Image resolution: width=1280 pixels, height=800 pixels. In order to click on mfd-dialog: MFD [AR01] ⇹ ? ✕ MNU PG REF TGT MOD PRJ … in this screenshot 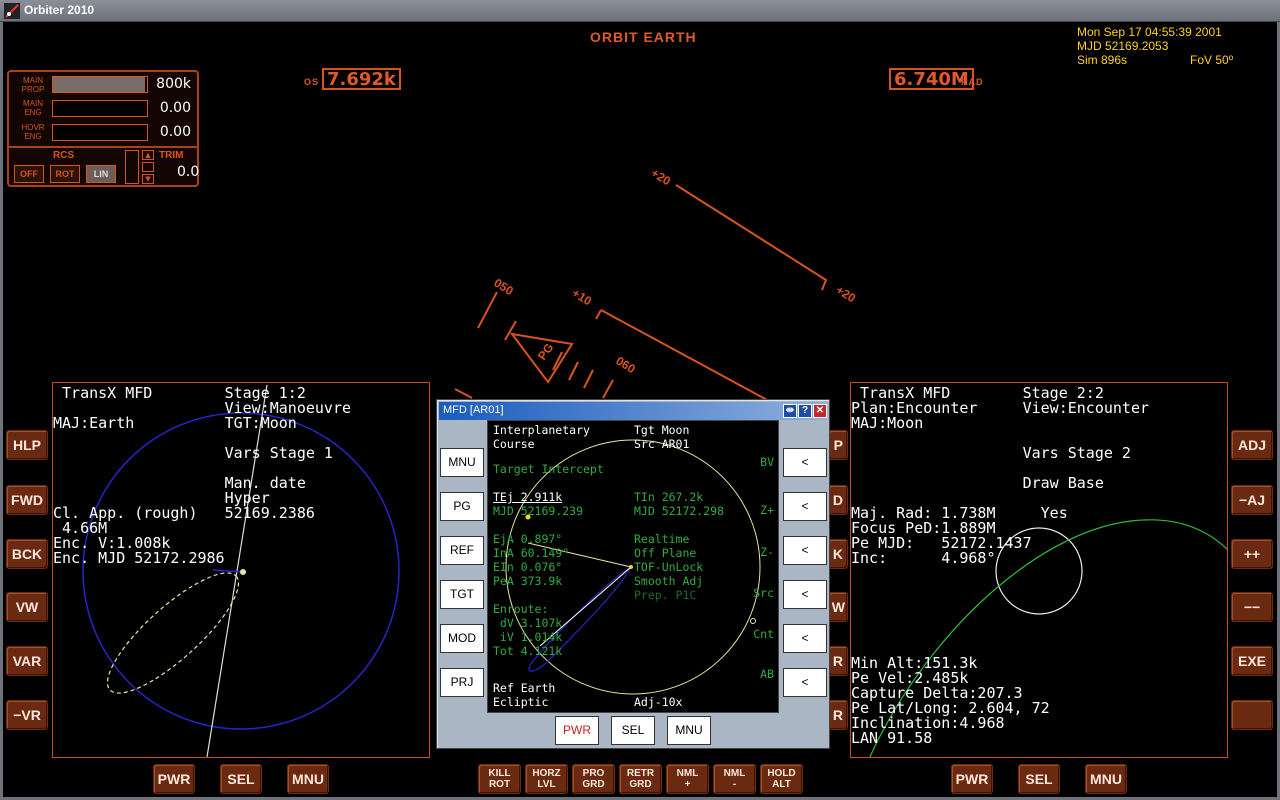, I will do `click(633, 574)`.